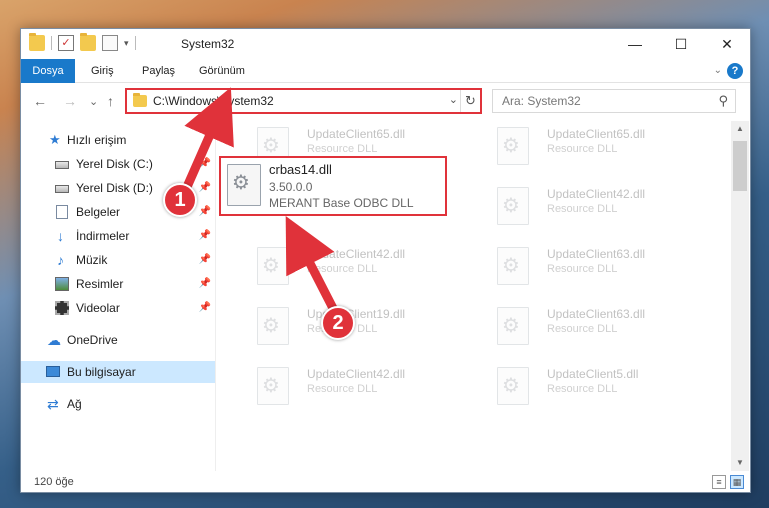 The height and width of the screenshot is (508, 769). Describe the element at coordinates (62, 212) in the screenshot. I see `documents-icon` at that location.